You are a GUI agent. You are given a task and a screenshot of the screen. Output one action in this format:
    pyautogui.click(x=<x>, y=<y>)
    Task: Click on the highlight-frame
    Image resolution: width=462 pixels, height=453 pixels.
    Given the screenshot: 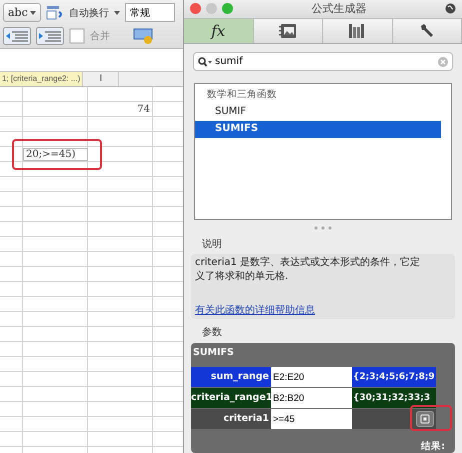 What is the action you would take?
    pyautogui.click(x=431, y=418)
    